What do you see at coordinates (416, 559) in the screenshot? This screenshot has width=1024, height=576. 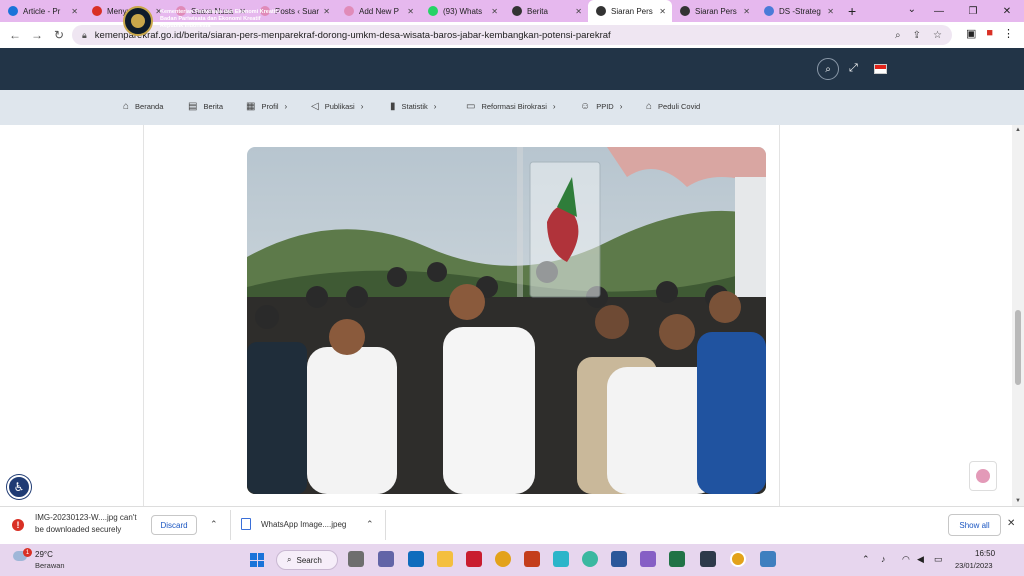 I see `mail-app-icon` at bounding box center [416, 559].